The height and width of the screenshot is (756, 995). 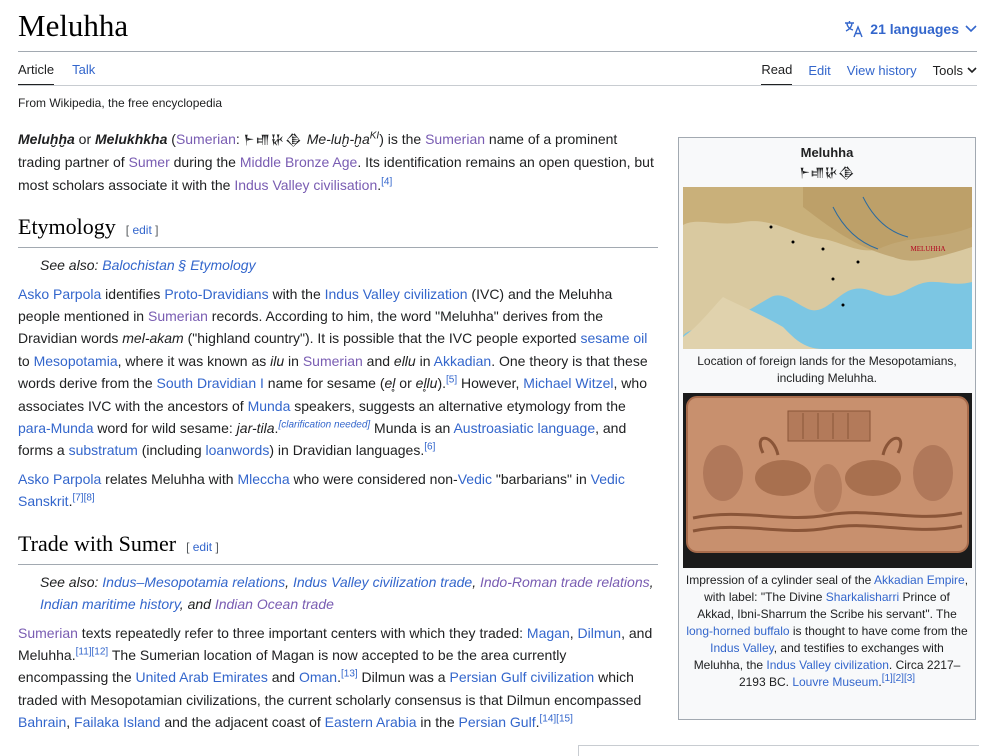 What do you see at coordinates (371, 722) in the screenshot?
I see `link-eastern-arabia: Eastern Arabia` at bounding box center [371, 722].